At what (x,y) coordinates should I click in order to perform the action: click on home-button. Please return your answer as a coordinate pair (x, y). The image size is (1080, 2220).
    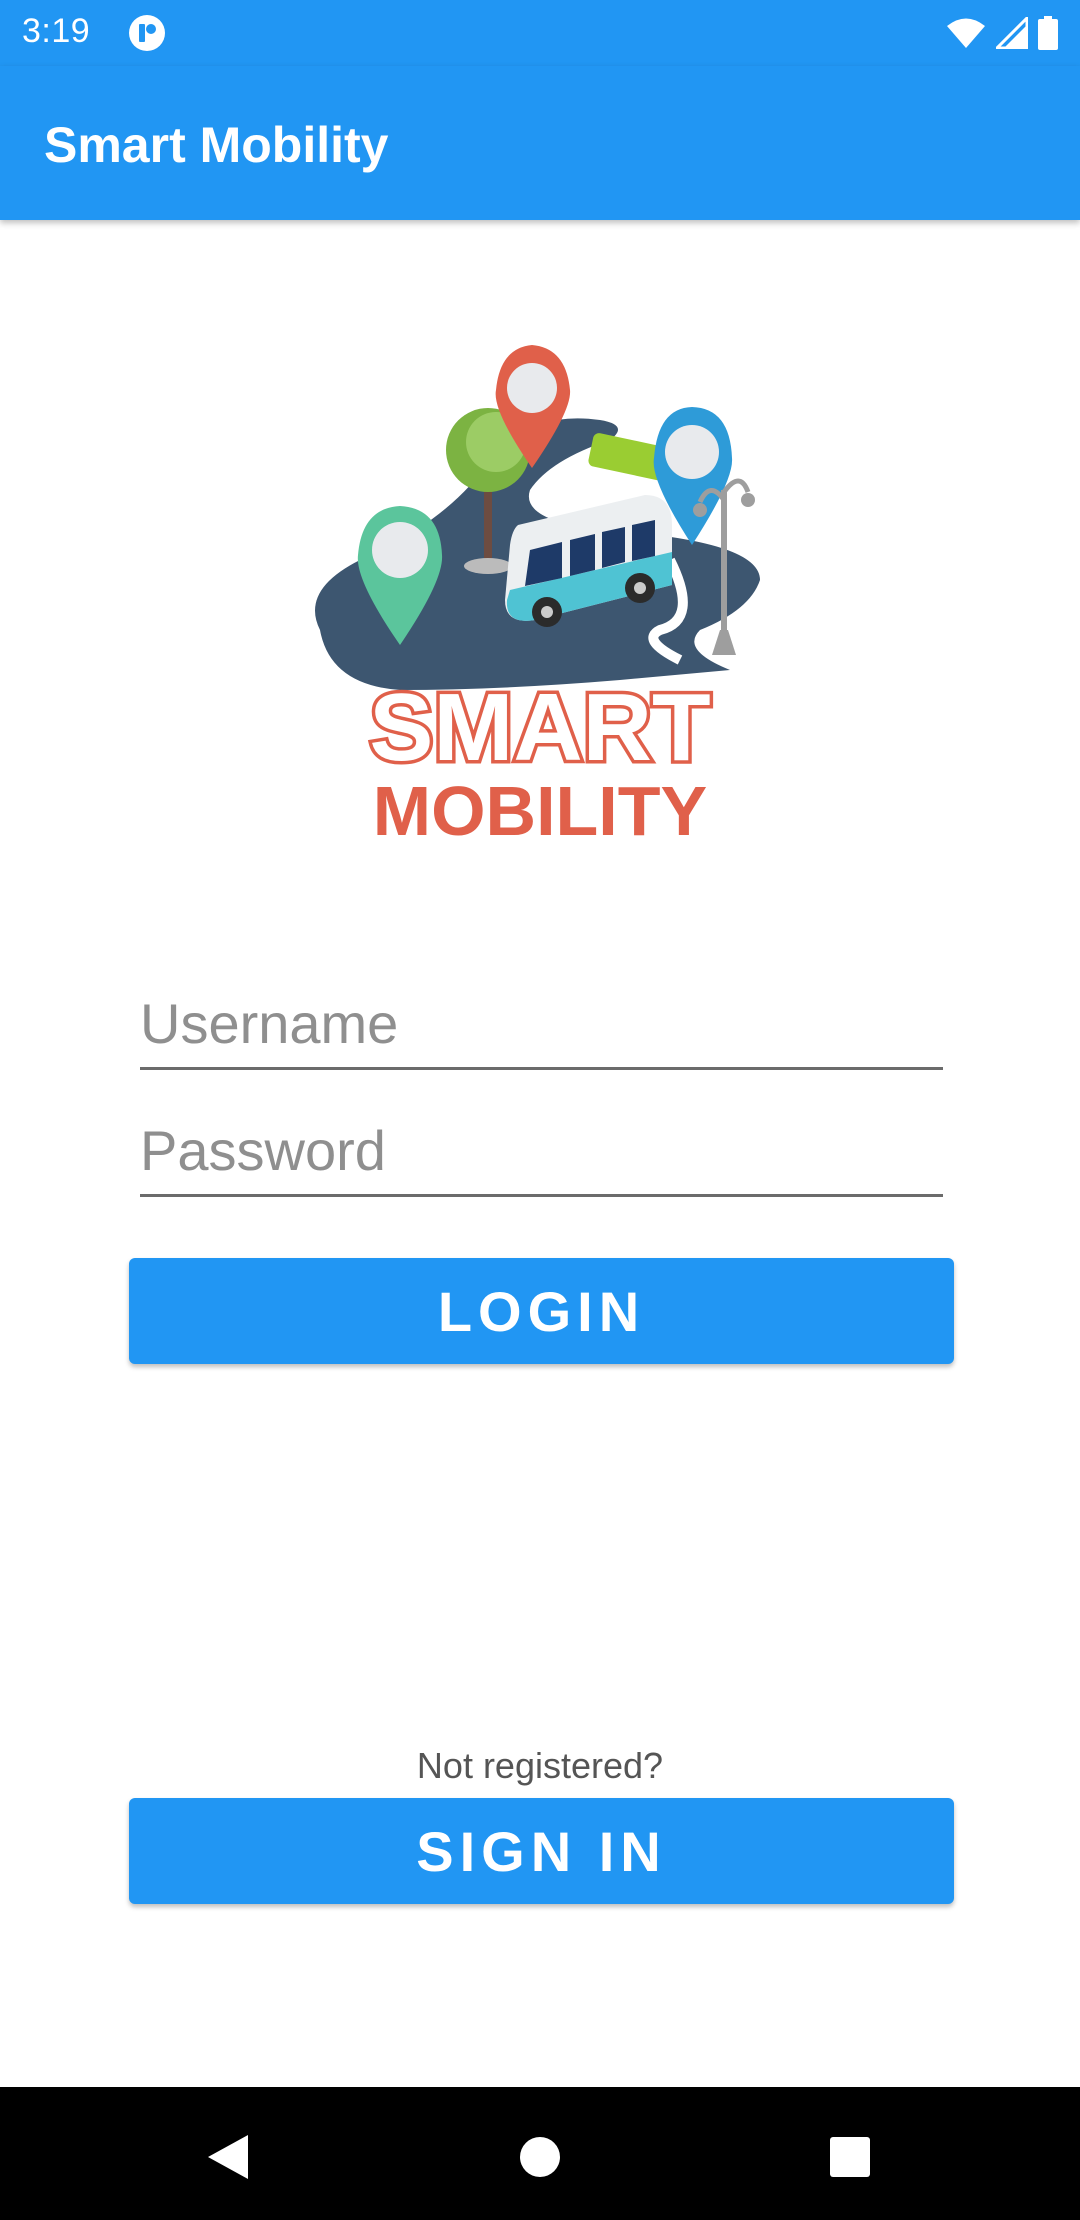
    Looking at the image, I should click on (540, 2157).